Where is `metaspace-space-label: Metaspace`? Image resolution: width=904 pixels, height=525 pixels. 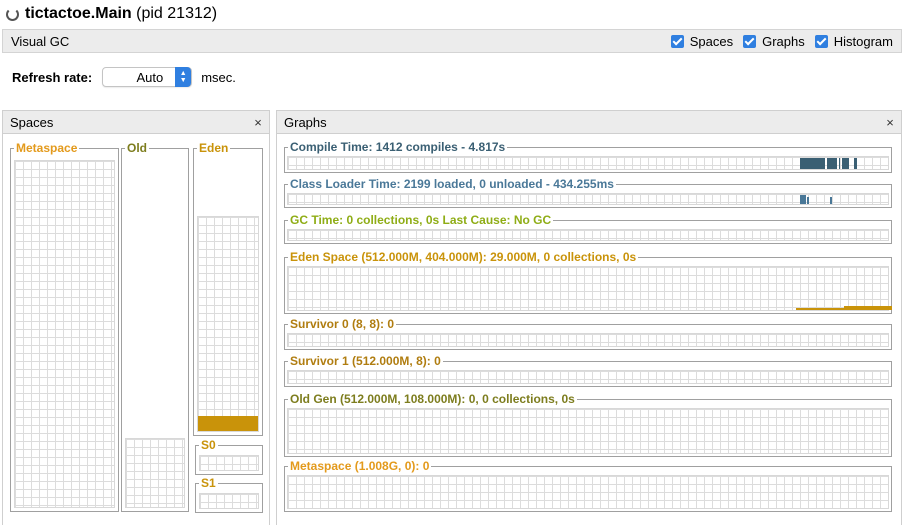 metaspace-space-label: Metaspace is located at coordinates (47, 148).